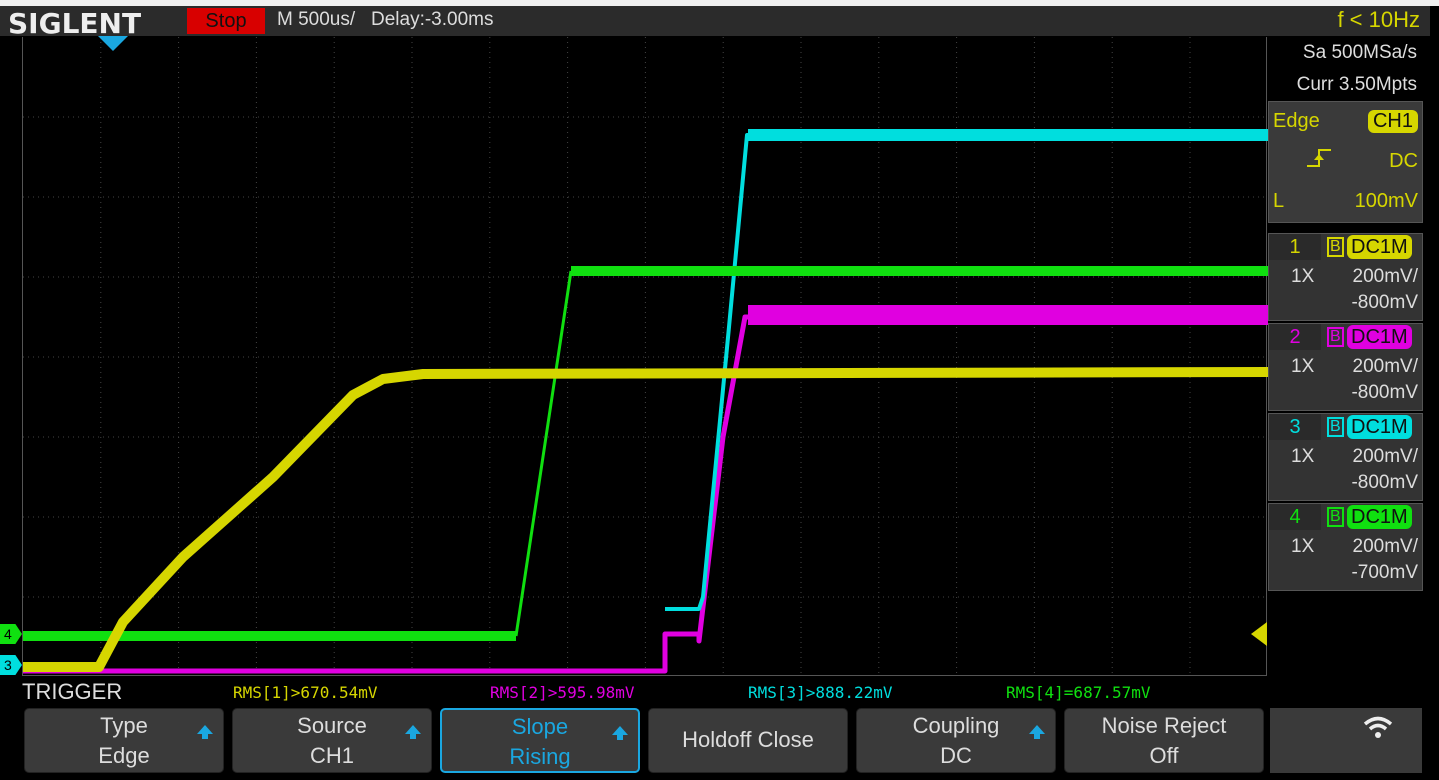 The height and width of the screenshot is (780, 1439). I want to click on measurement-rms-3: RMS[3]>888.22mV, so click(820, 692).